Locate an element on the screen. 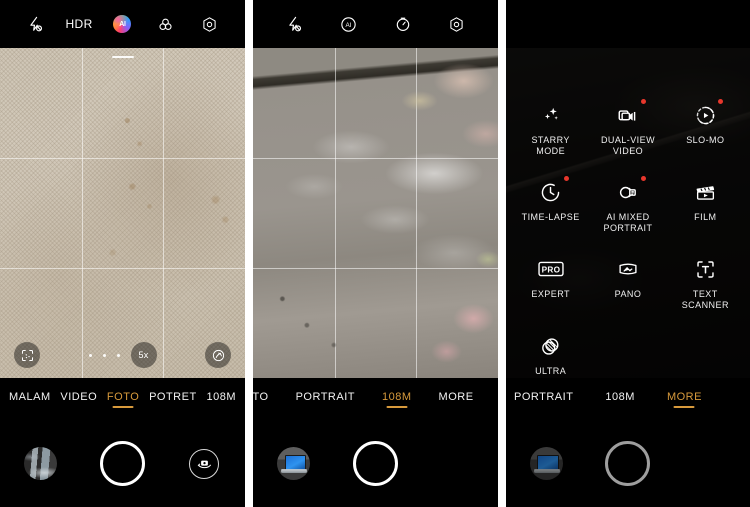  more-mode-label: PANO is located at coordinates (628, 294).